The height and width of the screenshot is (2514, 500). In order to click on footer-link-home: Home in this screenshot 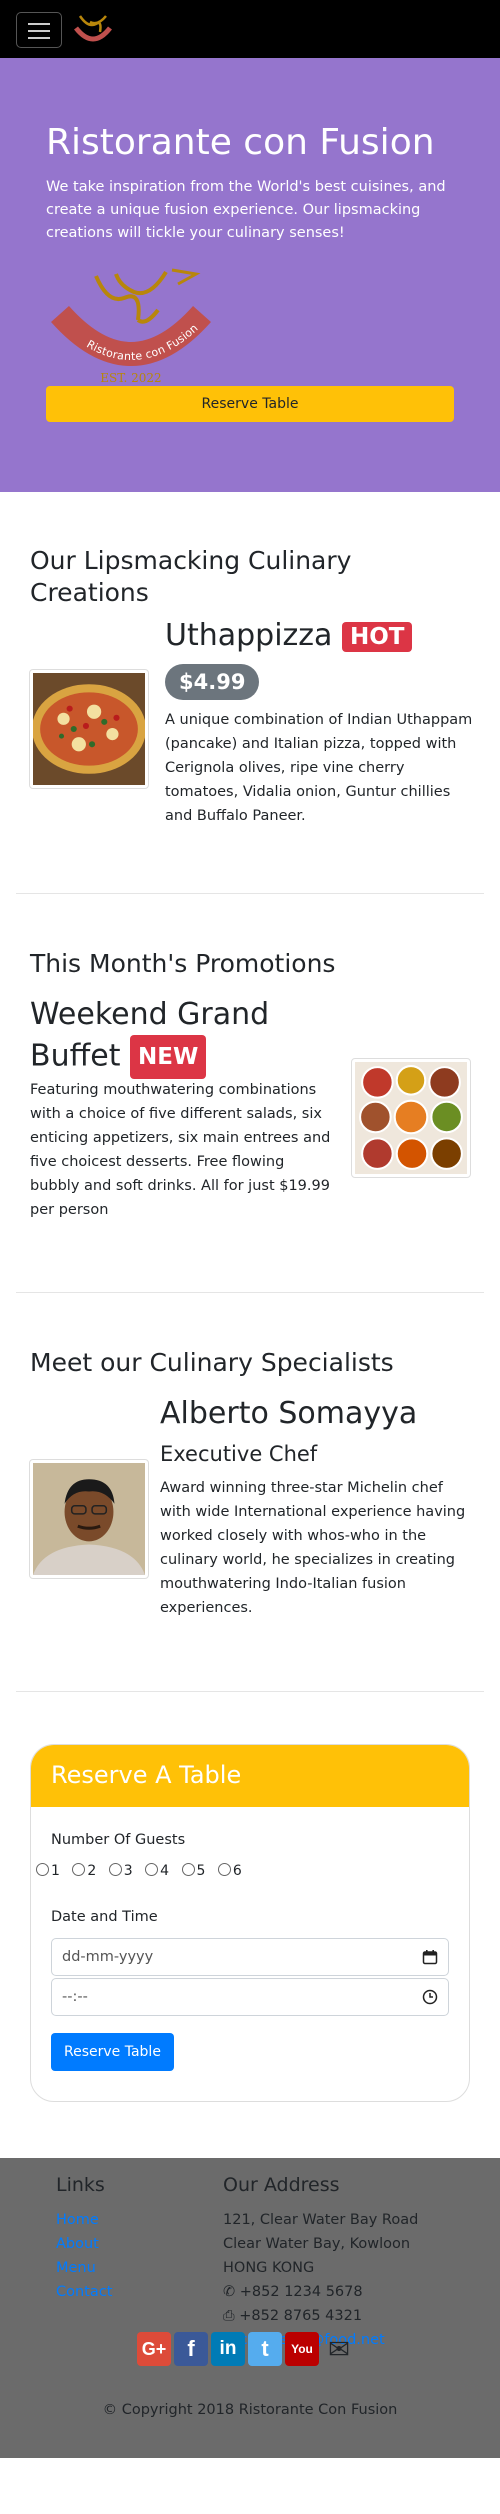, I will do `click(77, 2220)`.